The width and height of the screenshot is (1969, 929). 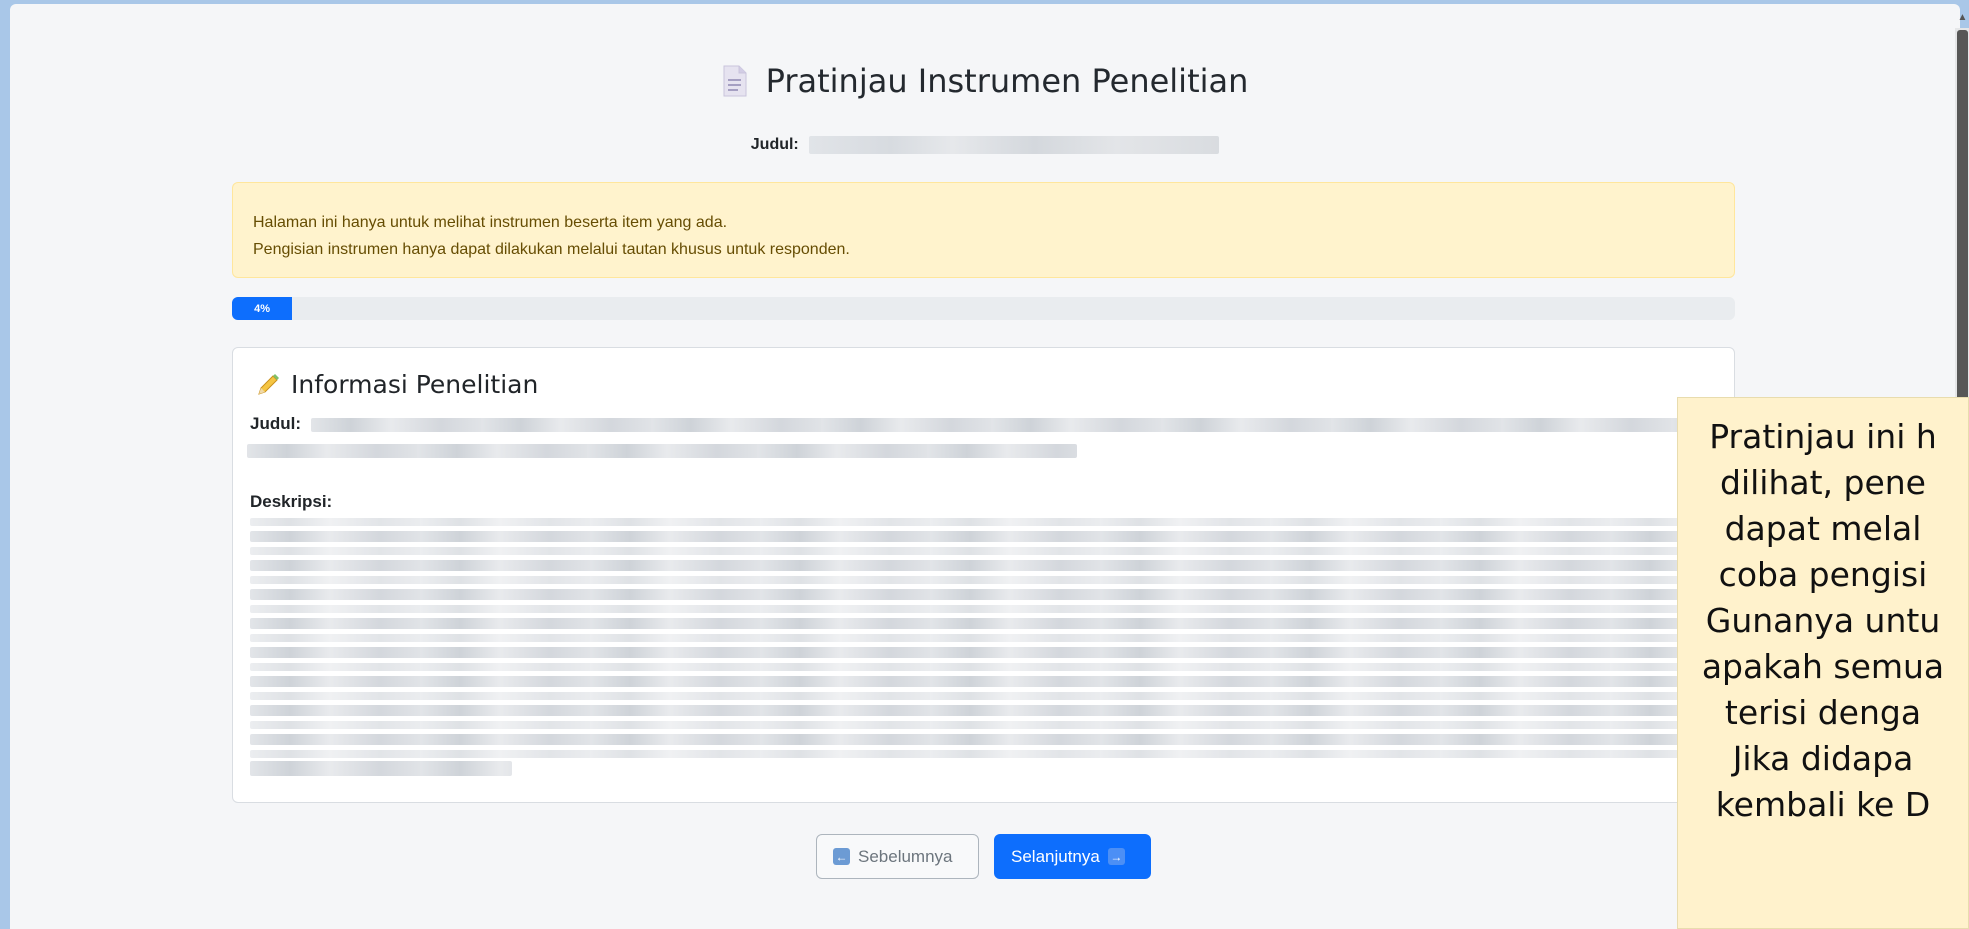 What do you see at coordinates (415, 384) in the screenshot?
I see `card-title: Informasi Penelitian` at bounding box center [415, 384].